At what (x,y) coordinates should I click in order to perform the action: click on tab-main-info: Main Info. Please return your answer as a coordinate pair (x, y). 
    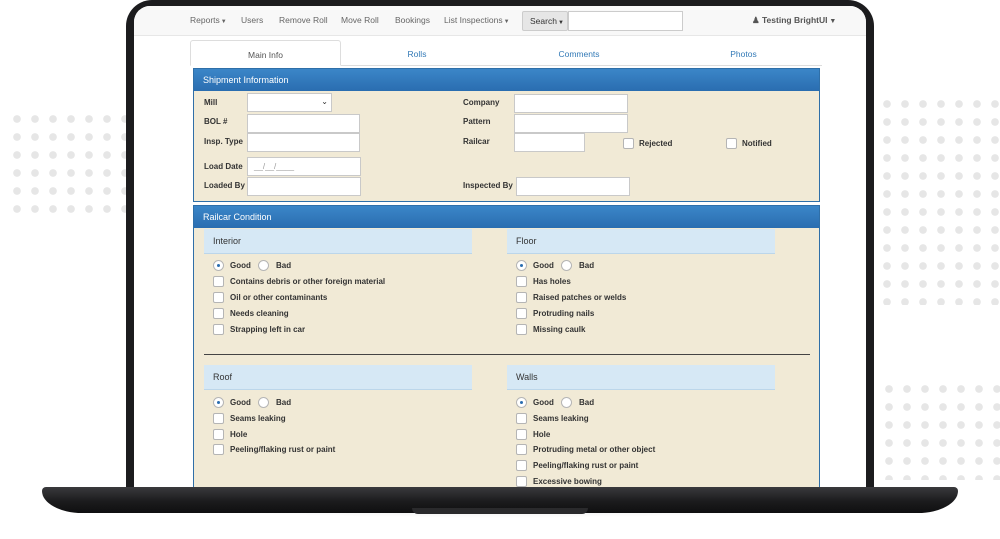
    Looking at the image, I should click on (265, 53).